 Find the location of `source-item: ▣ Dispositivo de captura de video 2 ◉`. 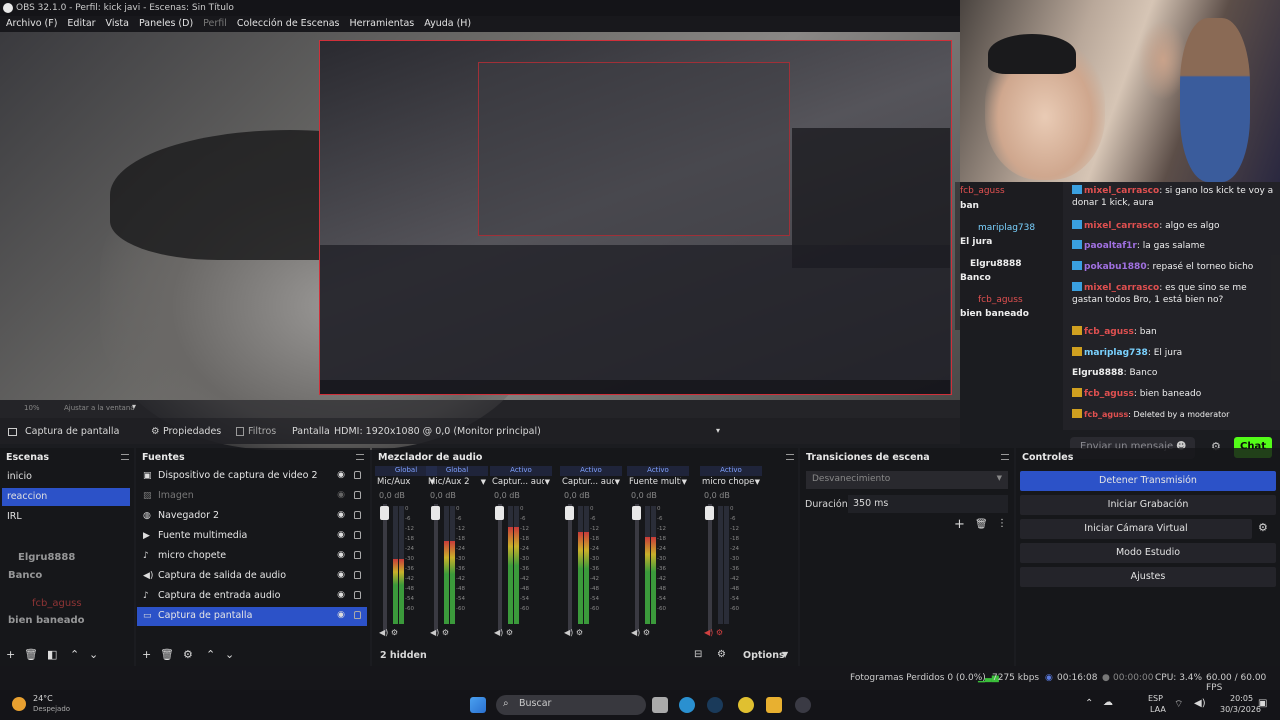

source-item: ▣ Dispositivo de captura de video 2 ◉ is located at coordinates (252, 476).